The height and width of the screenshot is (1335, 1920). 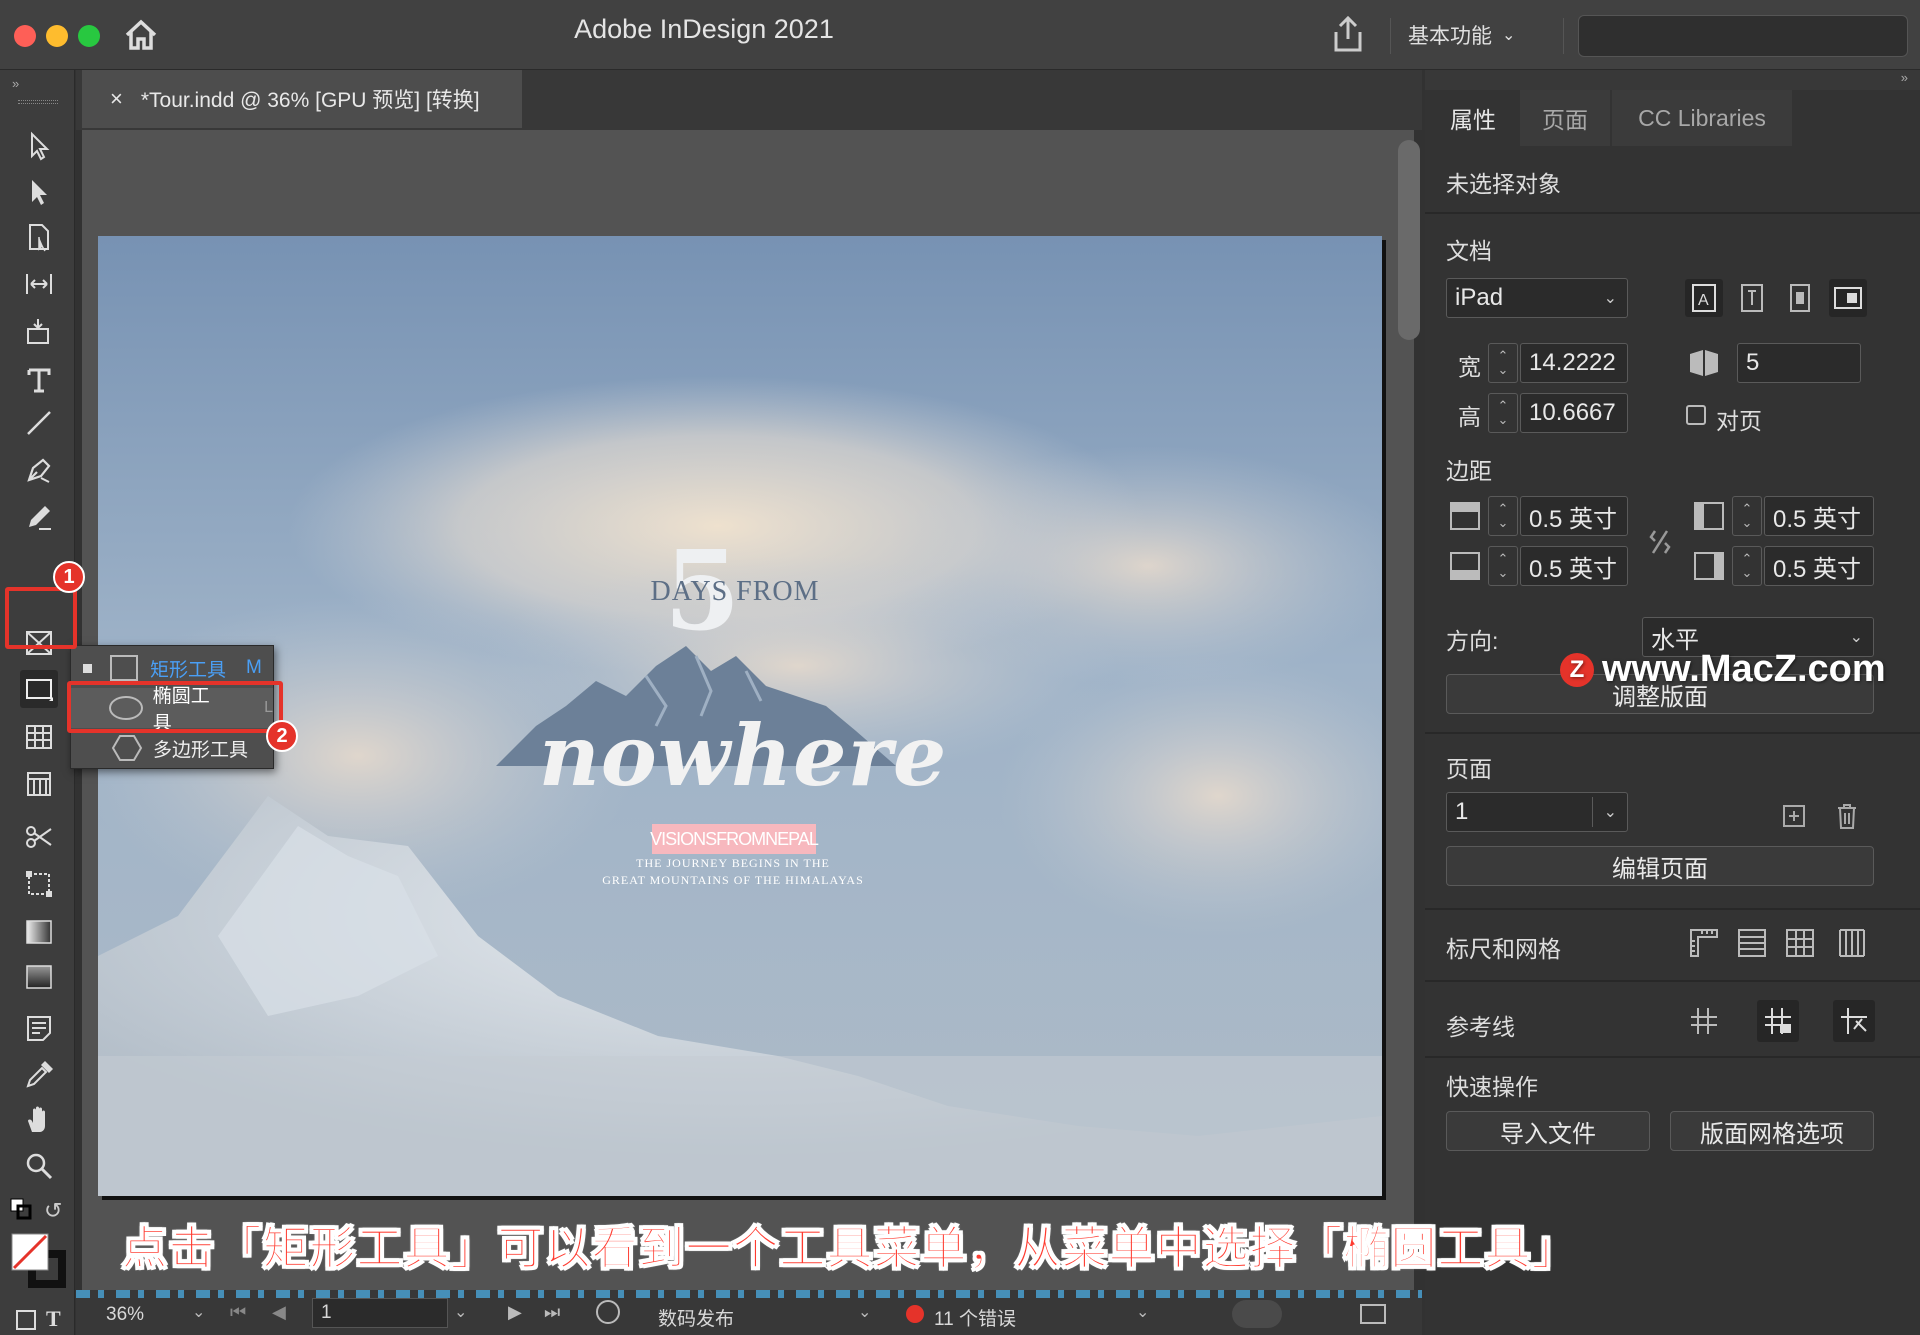 I want to click on margin-bottom-stepper: ⌃ ⌄, so click(x=1503, y=566).